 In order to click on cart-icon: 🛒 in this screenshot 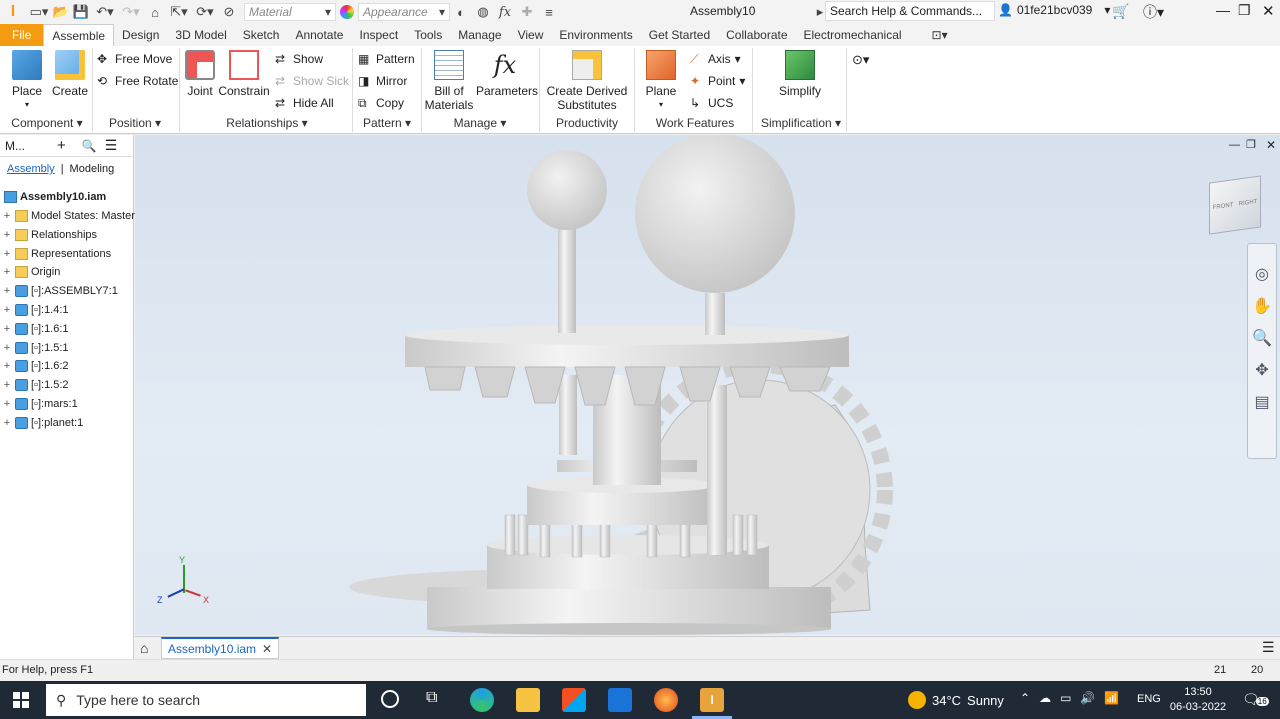, I will do `click(1120, 11)`.